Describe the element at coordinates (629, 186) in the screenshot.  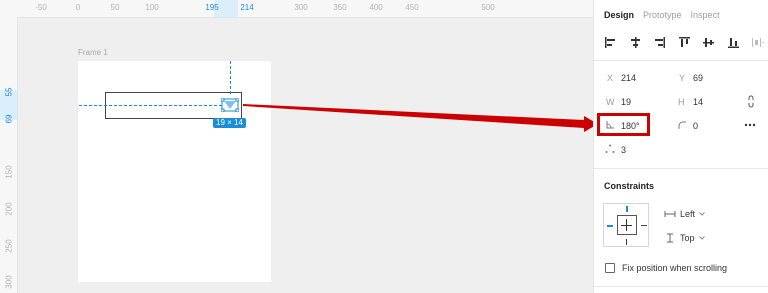
I see `constraints-title: Constraints` at that location.